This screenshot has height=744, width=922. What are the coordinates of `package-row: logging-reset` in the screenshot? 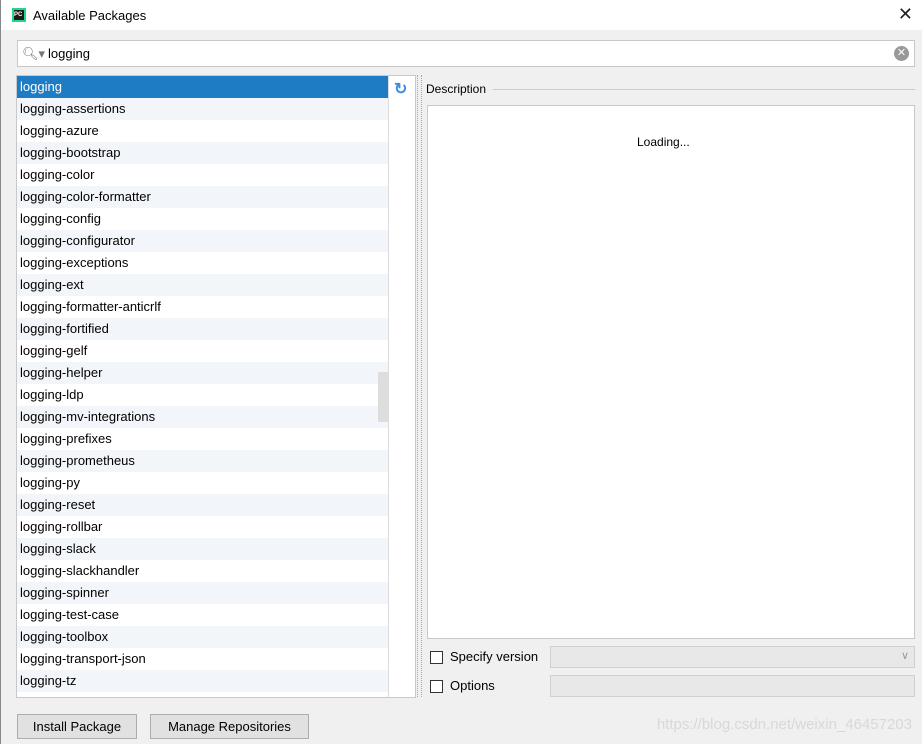 It's located at (202, 505).